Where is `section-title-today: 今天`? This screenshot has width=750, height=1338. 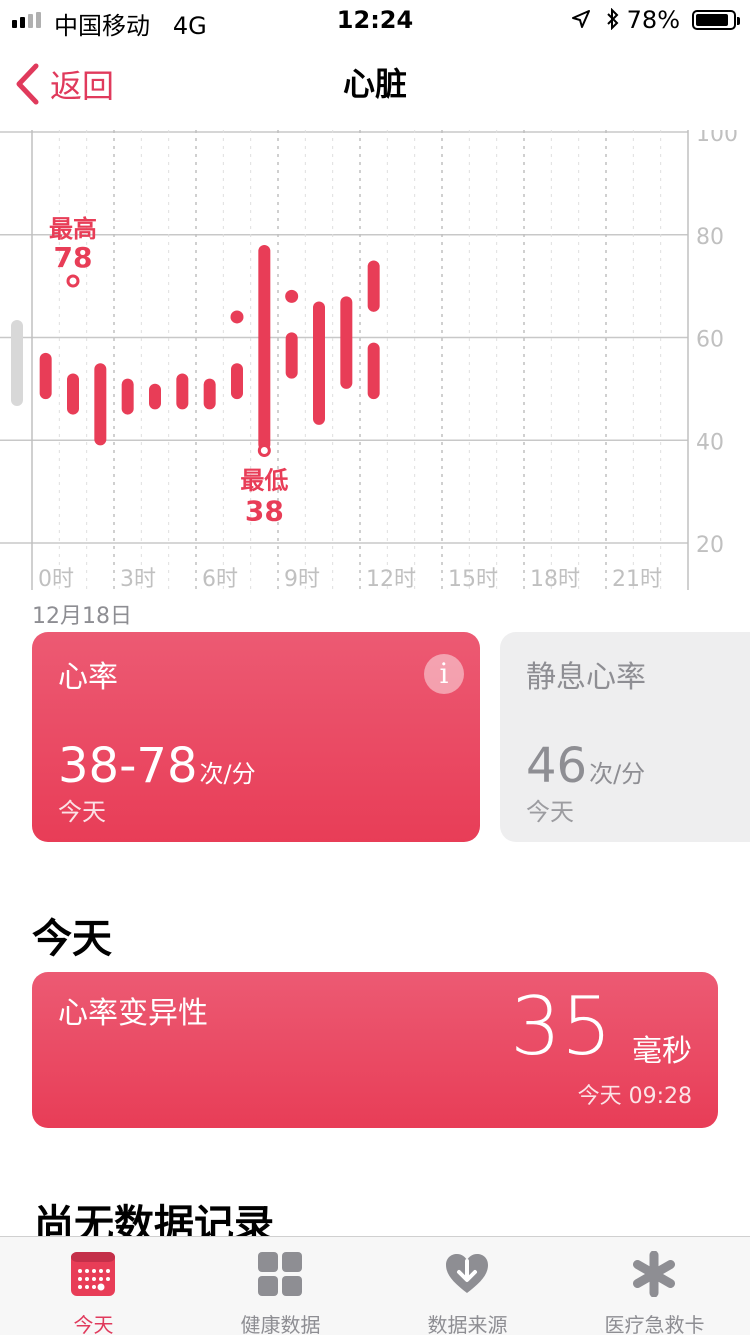 section-title-today: 今天 is located at coordinates (72, 939).